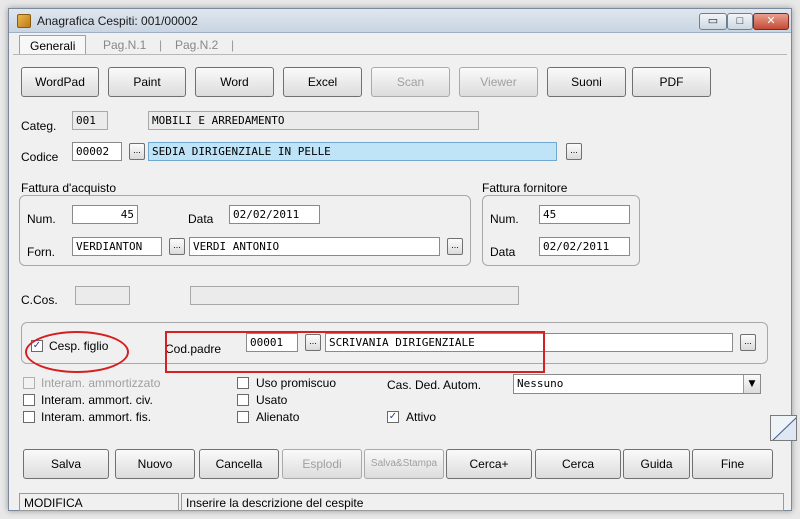 The height and width of the screenshot is (519, 800). What do you see at coordinates (410, 82) in the screenshot?
I see `scan-button: Scan` at bounding box center [410, 82].